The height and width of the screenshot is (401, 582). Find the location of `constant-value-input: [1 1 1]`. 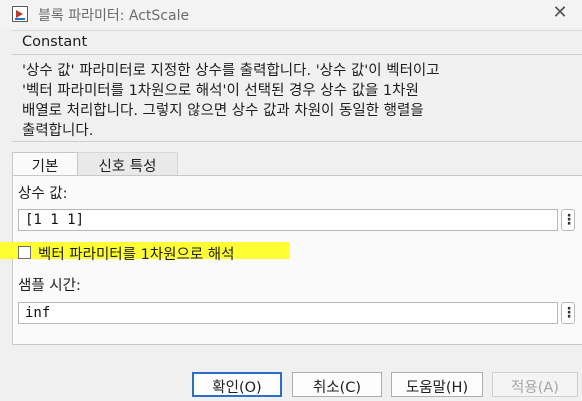

constant-value-input: [1 1 1] is located at coordinates (288, 220).